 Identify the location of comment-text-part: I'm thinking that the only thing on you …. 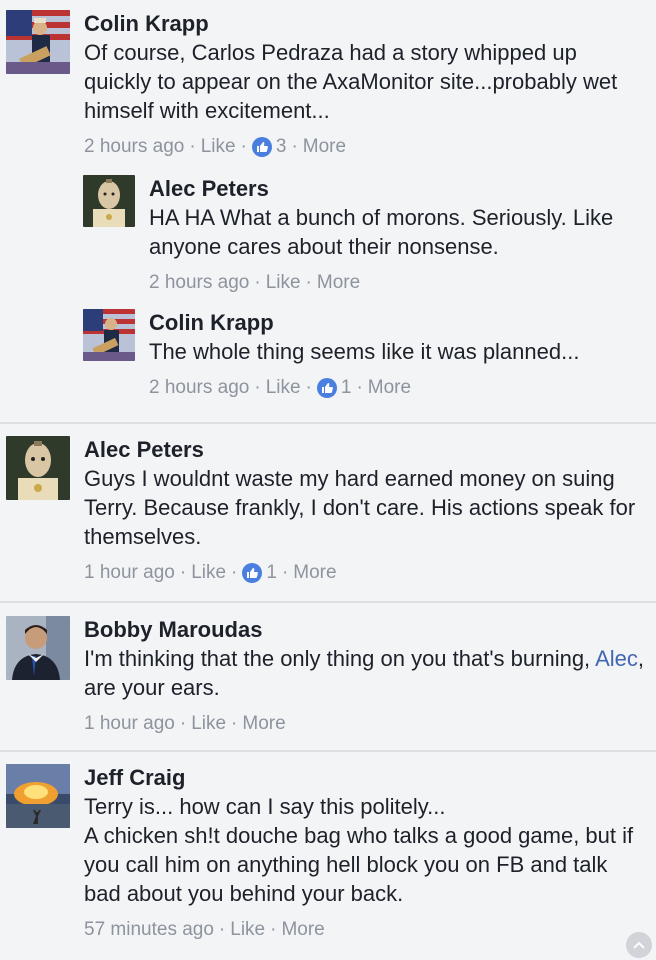
(337, 658).